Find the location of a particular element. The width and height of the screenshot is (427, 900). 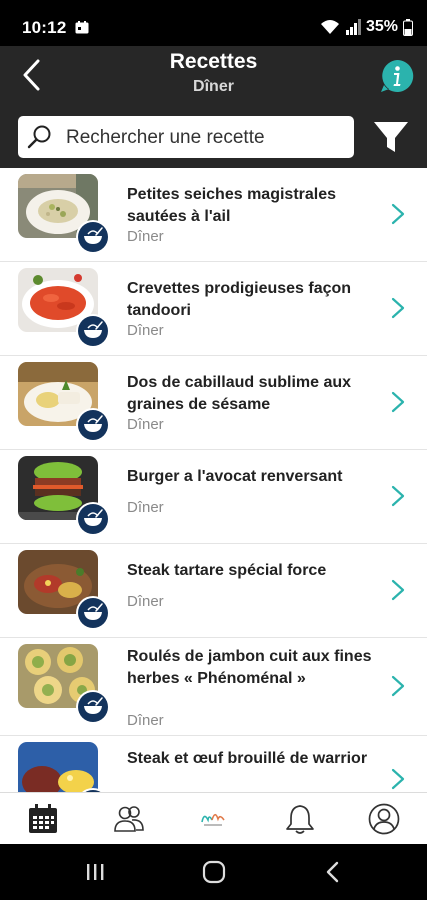

calendar-notification-icon is located at coordinates (82, 27).